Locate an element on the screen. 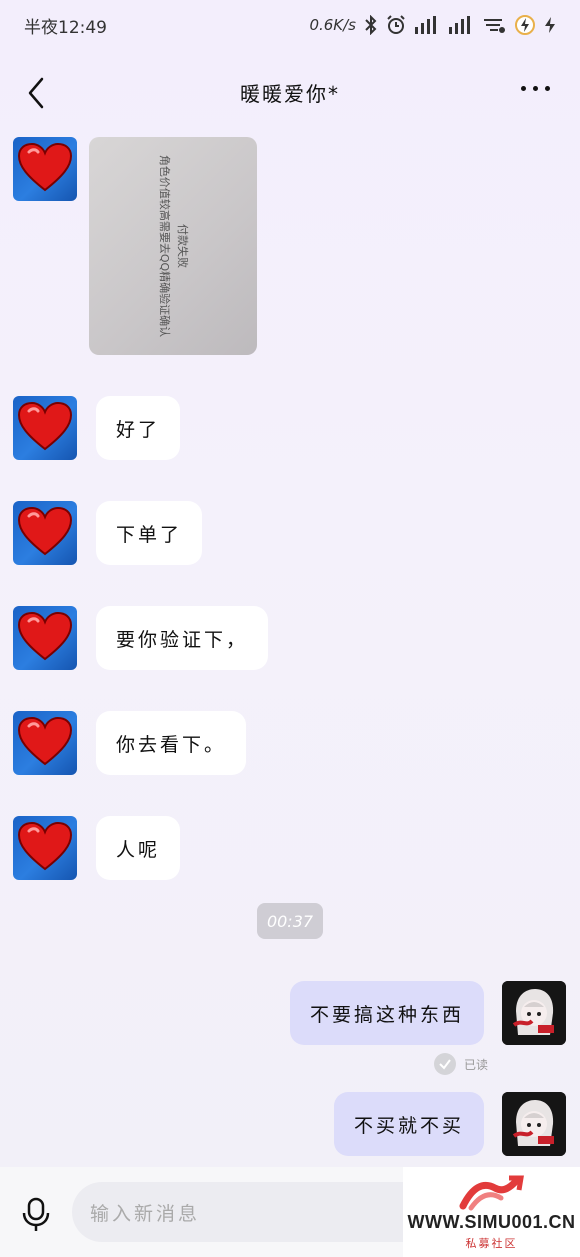 The height and width of the screenshot is (1257, 580). chat-header: 暖暖爱你* is located at coordinates (290, 92).